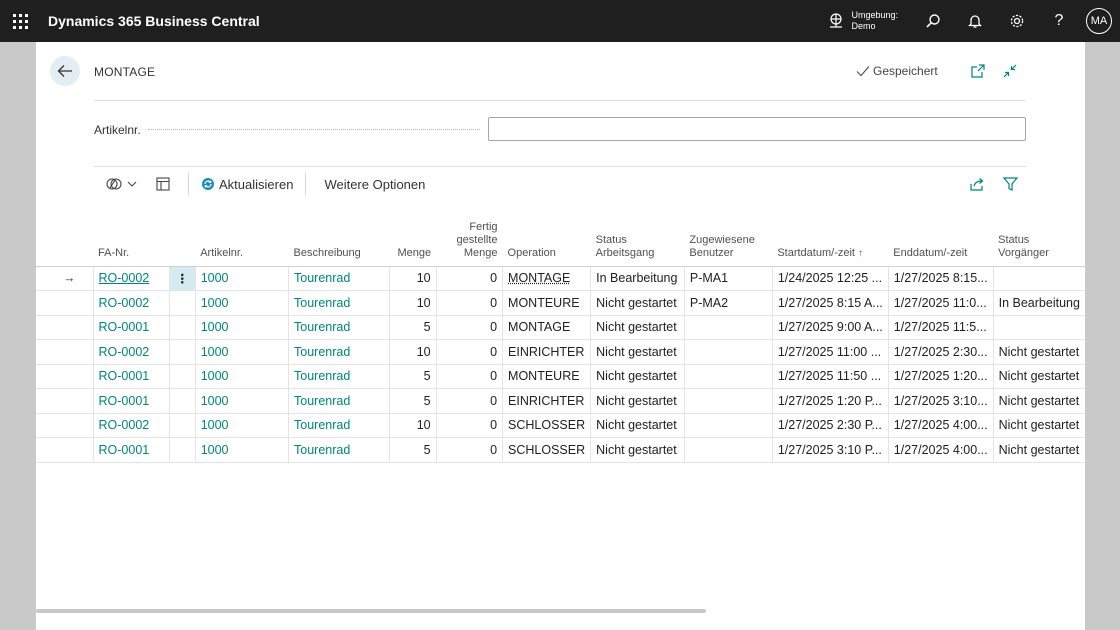  Describe the element at coordinates (413, 401) in the screenshot. I see `cell-menge: 5` at that location.